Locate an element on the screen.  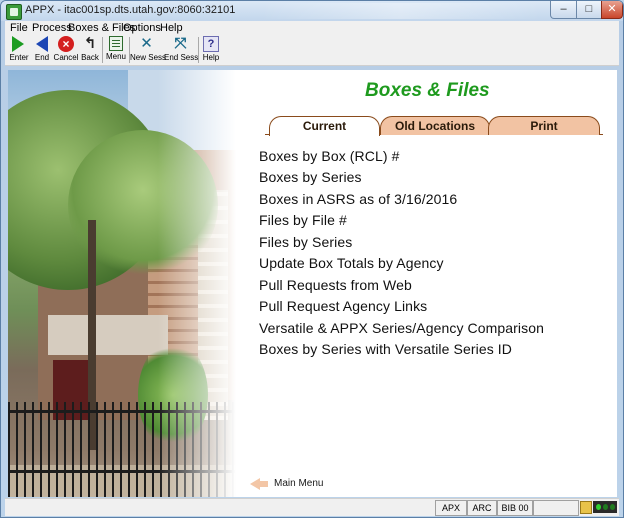
new-session-button: ✕ New Sess is located at coordinates (148, 50).